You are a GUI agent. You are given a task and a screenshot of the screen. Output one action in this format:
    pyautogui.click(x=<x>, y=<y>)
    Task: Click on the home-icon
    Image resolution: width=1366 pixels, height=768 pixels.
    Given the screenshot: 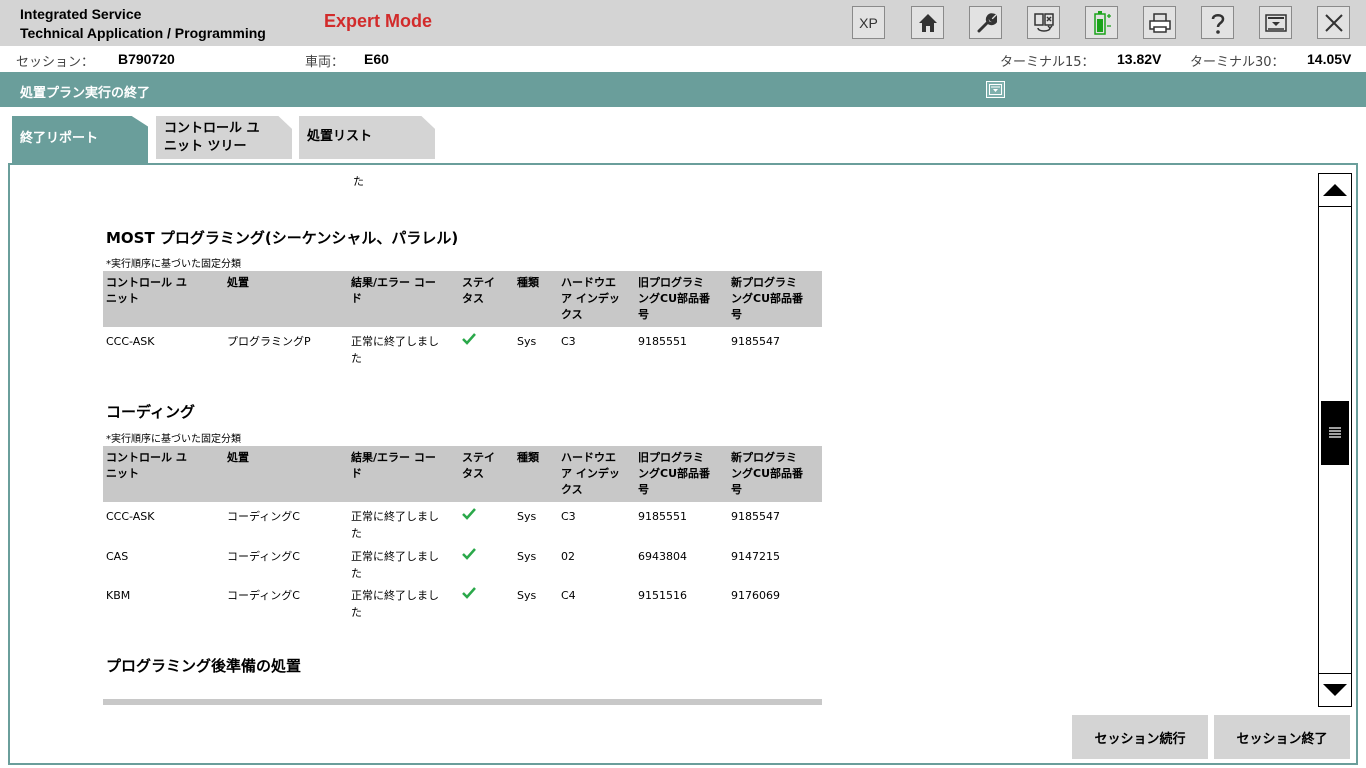 What is the action you would take?
    pyautogui.click(x=927, y=22)
    